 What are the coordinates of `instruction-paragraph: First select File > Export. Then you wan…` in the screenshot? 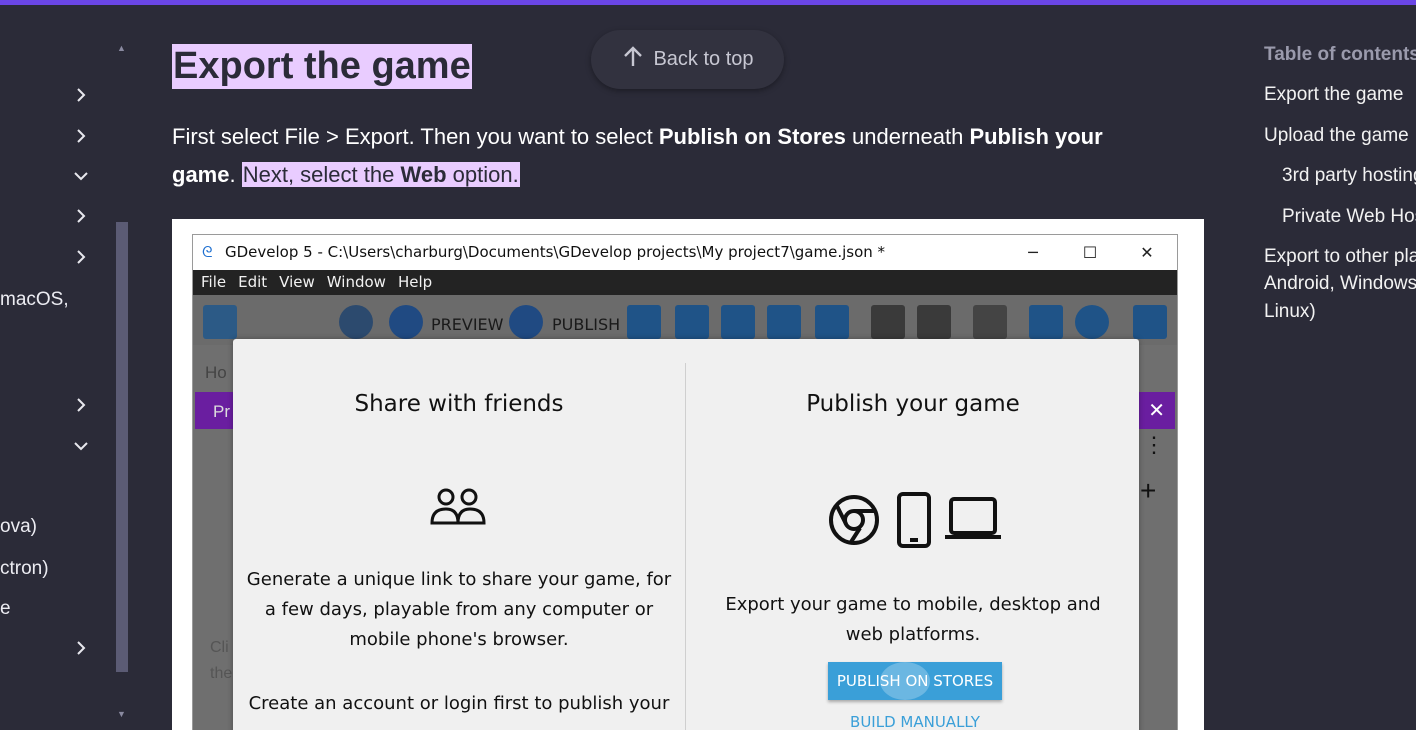 It's located at (672, 156).